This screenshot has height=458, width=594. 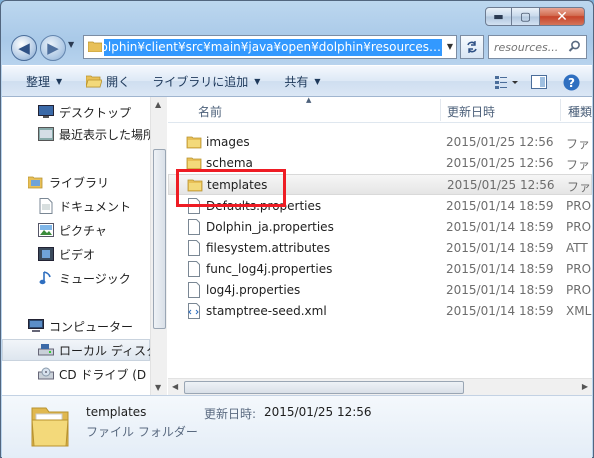 I want to click on open-button: 開く, so click(x=108, y=81).